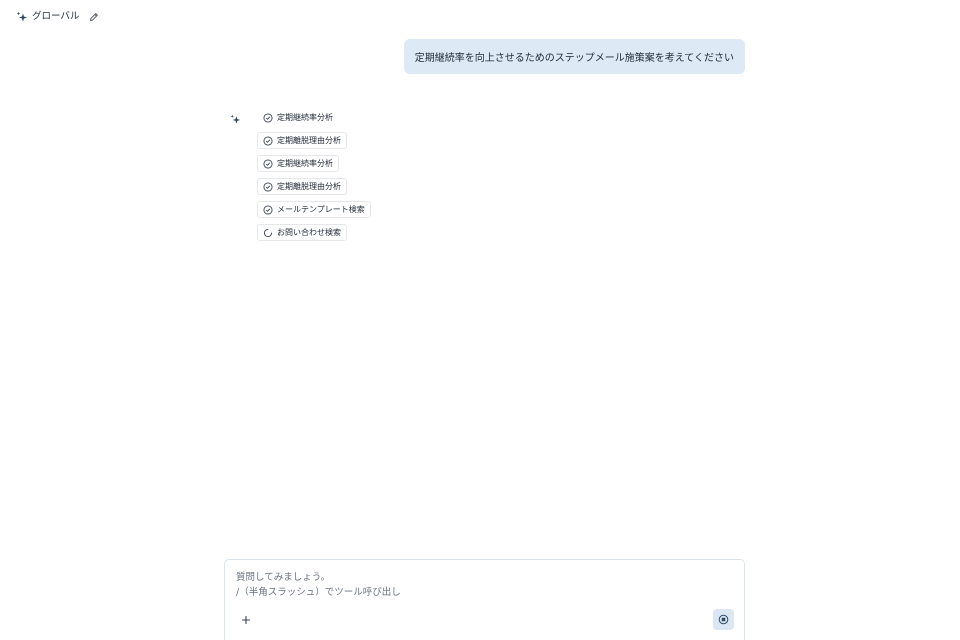  What do you see at coordinates (309, 232) in the screenshot?
I see `tool-step-label: お問い合わせ検索` at bounding box center [309, 232].